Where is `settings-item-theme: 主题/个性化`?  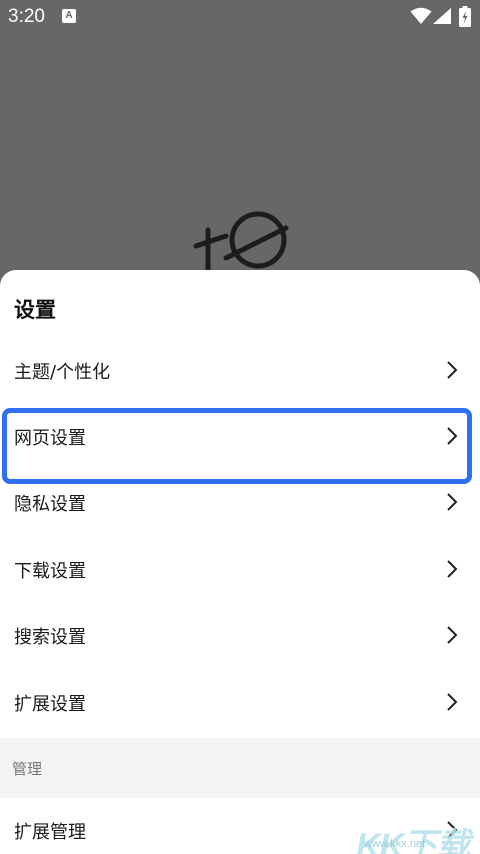
settings-item-theme: 主题/个性化 is located at coordinates (240, 371).